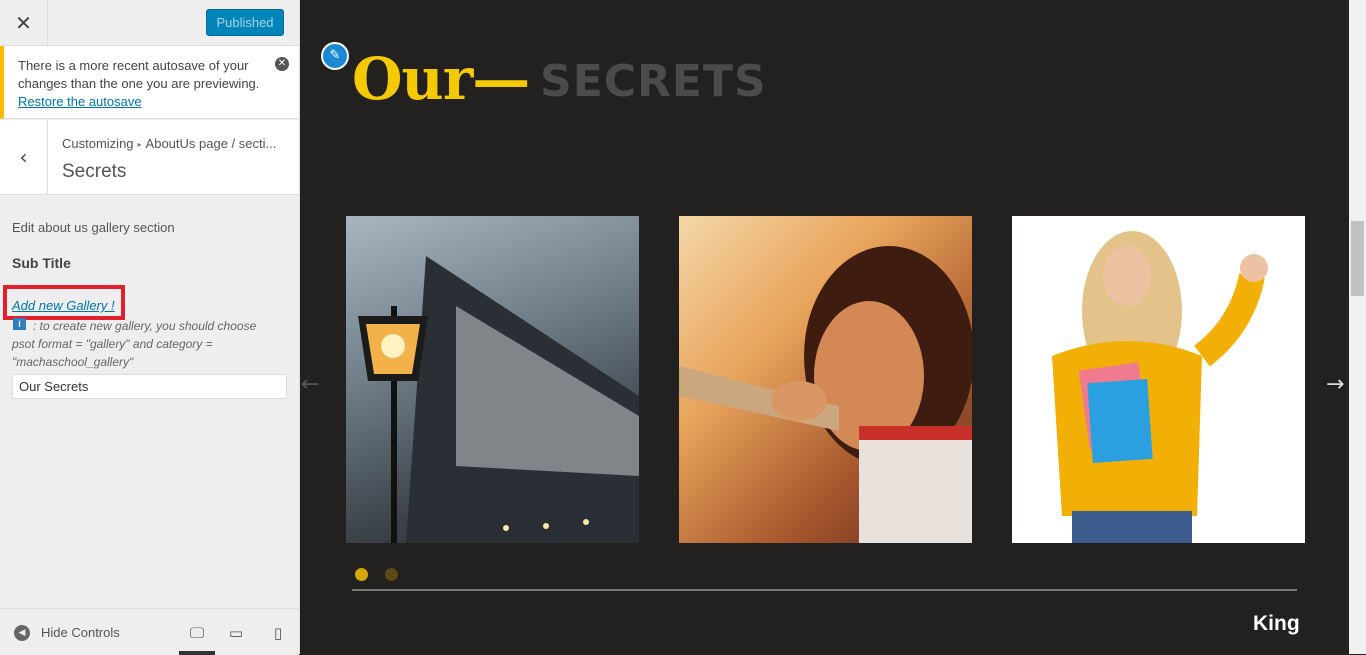 The image size is (1366, 655). I want to click on scrollbar, so click(1357, 327).